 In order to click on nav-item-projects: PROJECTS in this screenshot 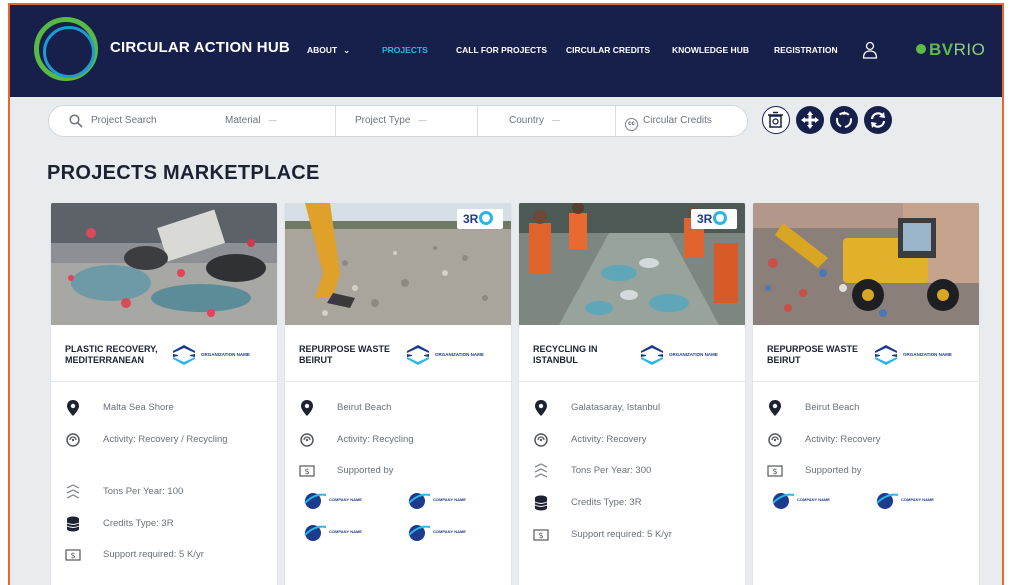, I will do `click(405, 50)`.